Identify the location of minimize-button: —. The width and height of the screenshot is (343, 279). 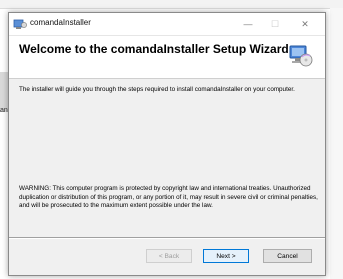
(248, 24).